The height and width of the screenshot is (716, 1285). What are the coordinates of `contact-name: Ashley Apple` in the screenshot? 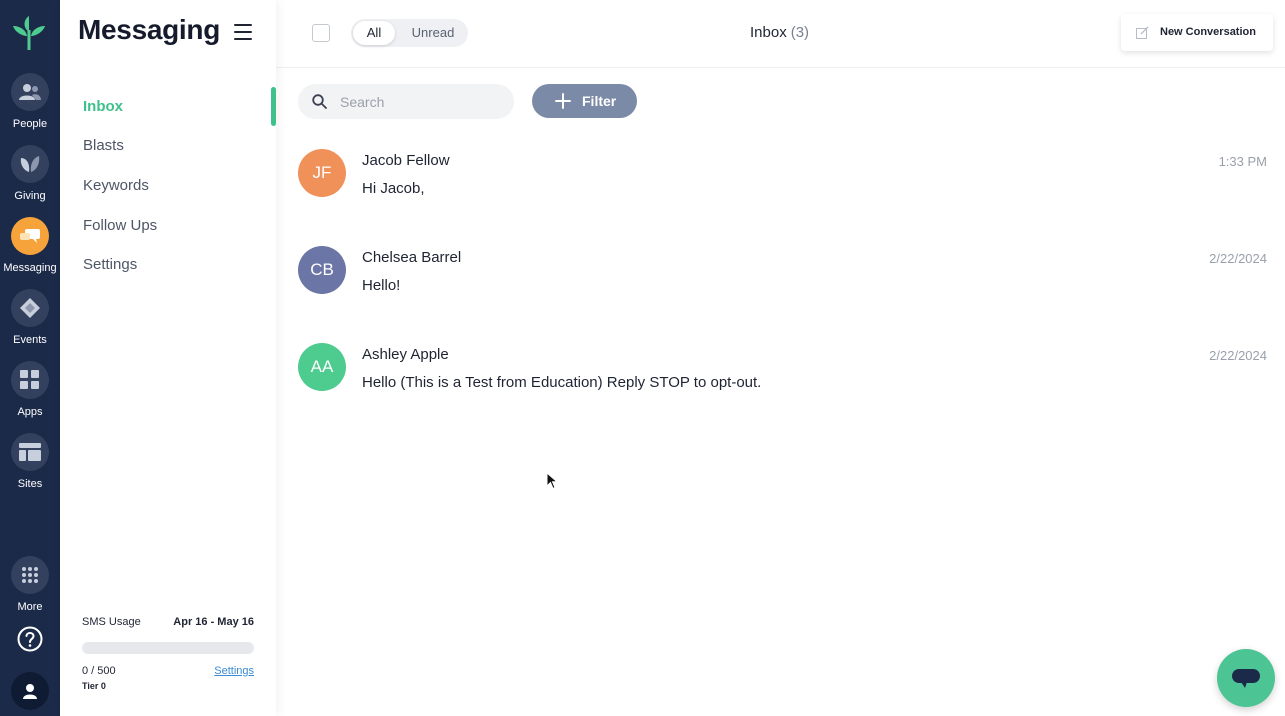 It's located at (405, 354).